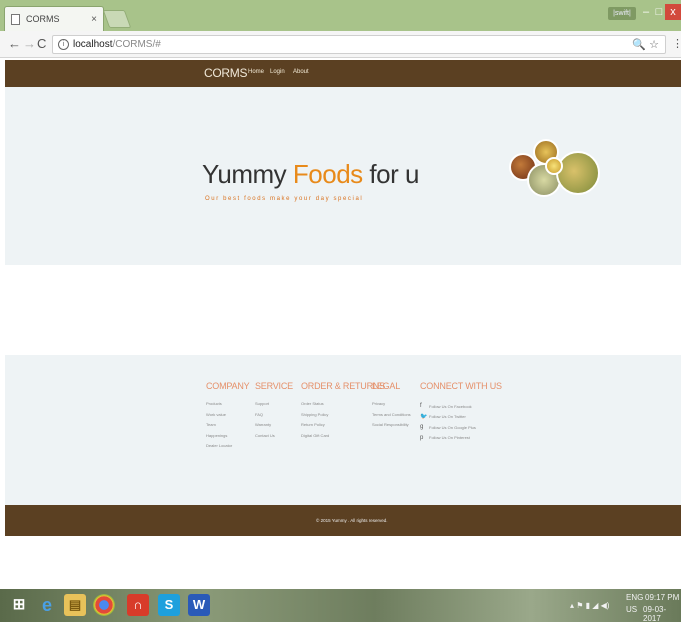 Image resolution: width=681 pixels, height=622 pixels. What do you see at coordinates (421, 406) in the screenshot?
I see `facebook-icon: f` at bounding box center [421, 406].